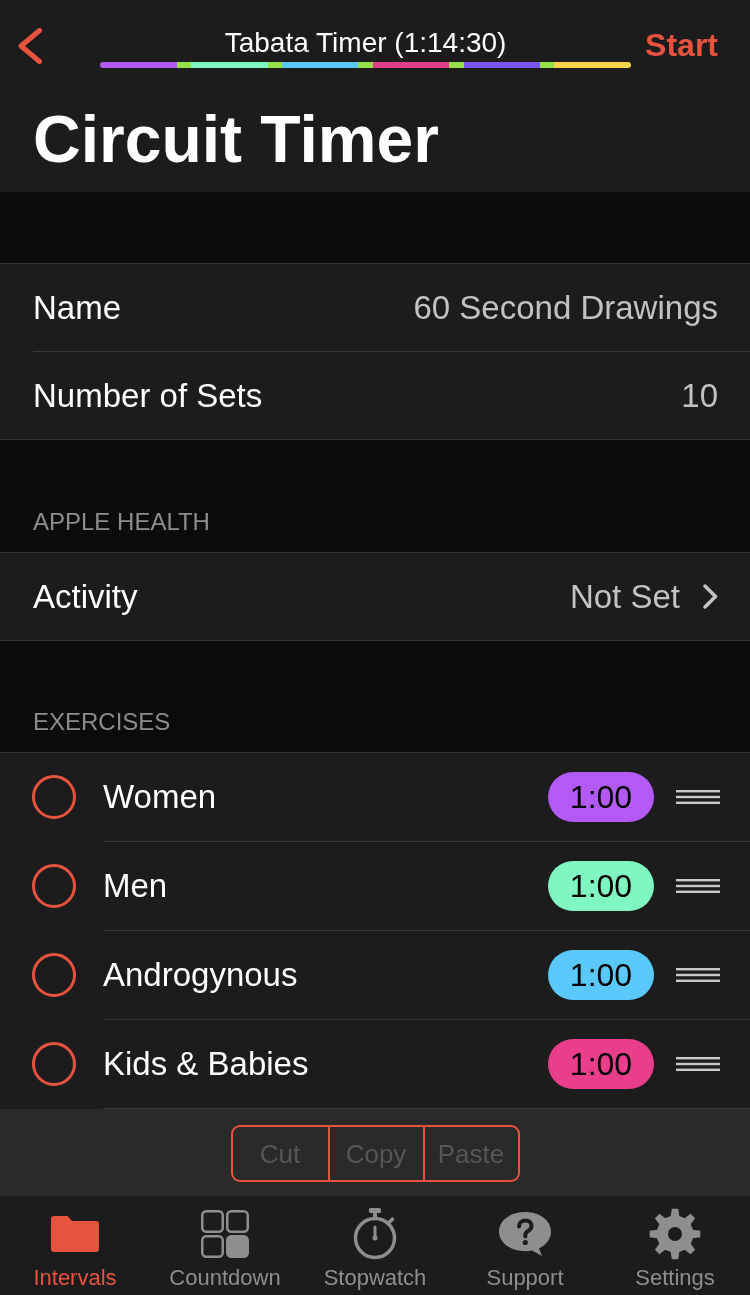 This screenshot has width=750, height=1295. What do you see at coordinates (225, 1234) in the screenshot?
I see `grid-icon` at bounding box center [225, 1234].